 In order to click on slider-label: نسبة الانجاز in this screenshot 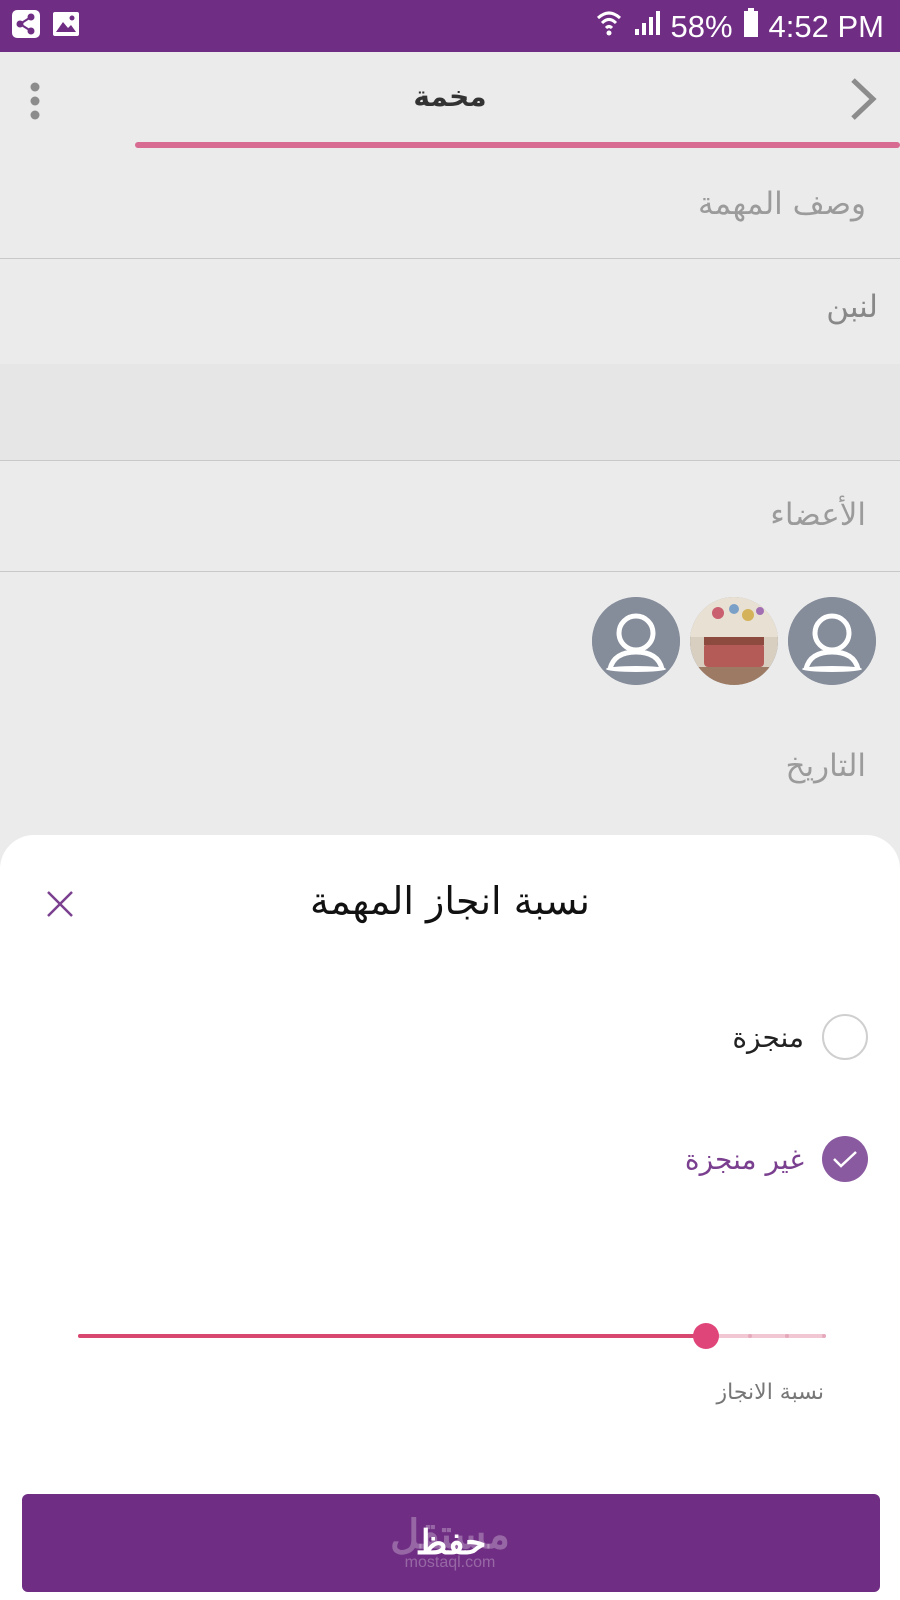, I will do `click(770, 1392)`.